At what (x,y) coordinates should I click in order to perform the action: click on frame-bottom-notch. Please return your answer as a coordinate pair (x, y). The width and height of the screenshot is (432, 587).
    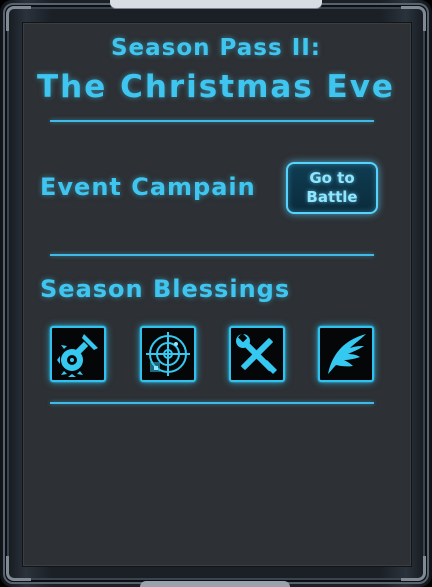
    Looking at the image, I should click on (215, 584).